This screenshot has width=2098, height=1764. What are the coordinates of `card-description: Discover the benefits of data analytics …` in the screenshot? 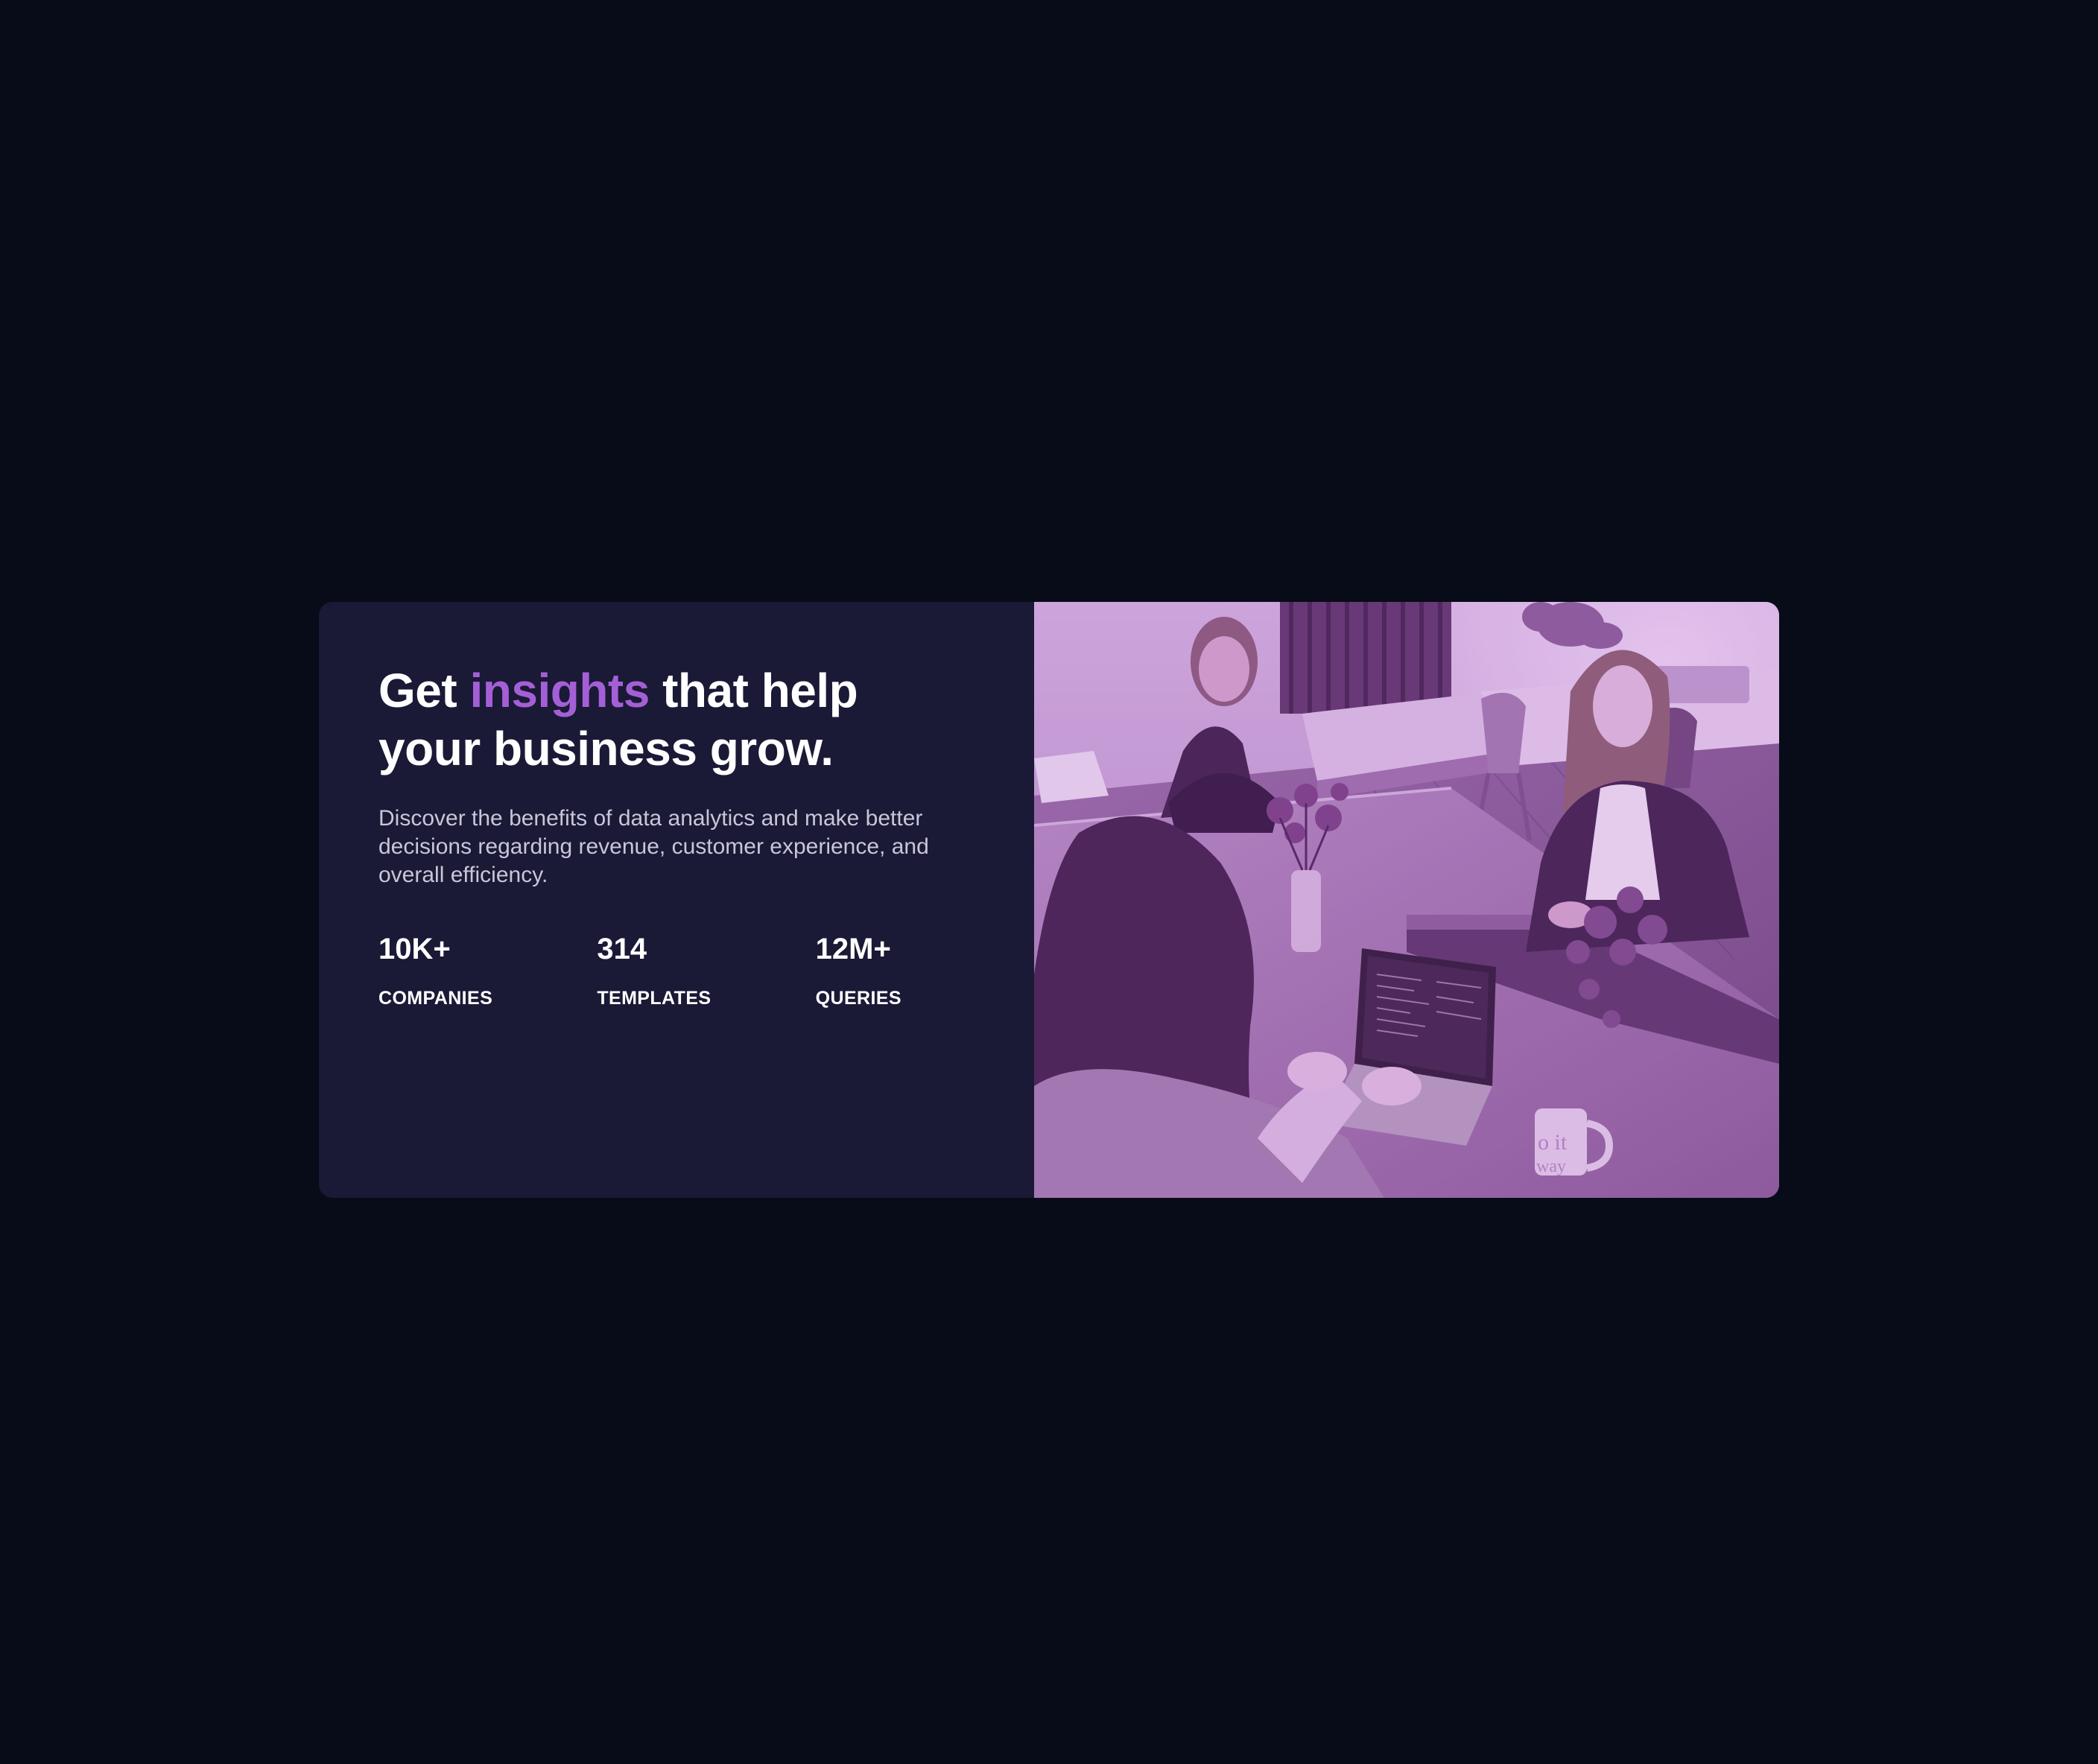 It's located at (653, 847).